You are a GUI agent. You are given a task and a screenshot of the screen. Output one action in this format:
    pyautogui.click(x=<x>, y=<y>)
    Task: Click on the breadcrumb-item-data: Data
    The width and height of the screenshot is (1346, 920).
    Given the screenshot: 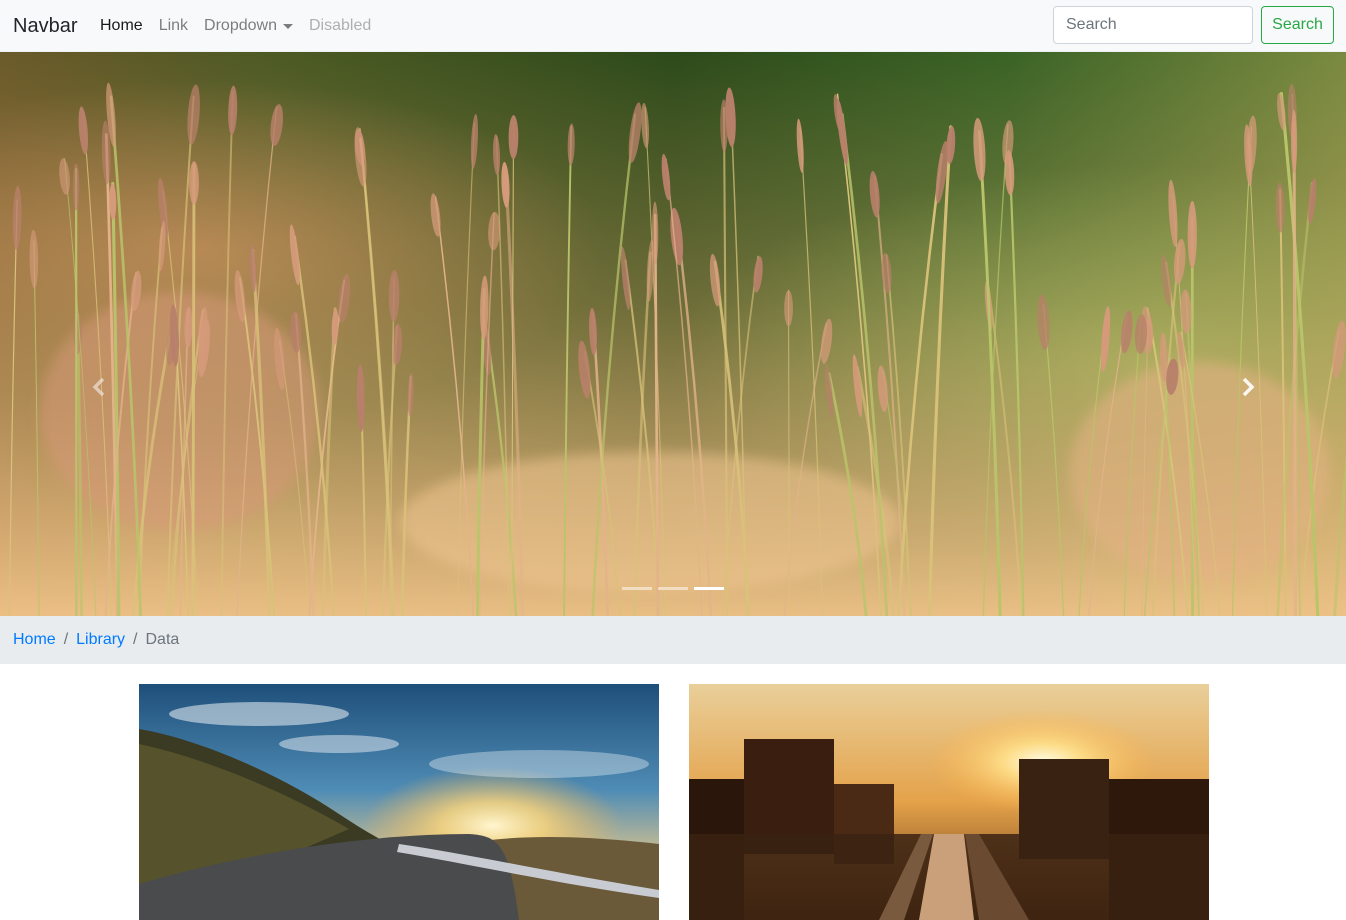 What is the action you would take?
    pyautogui.click(x=162, y=639)
    